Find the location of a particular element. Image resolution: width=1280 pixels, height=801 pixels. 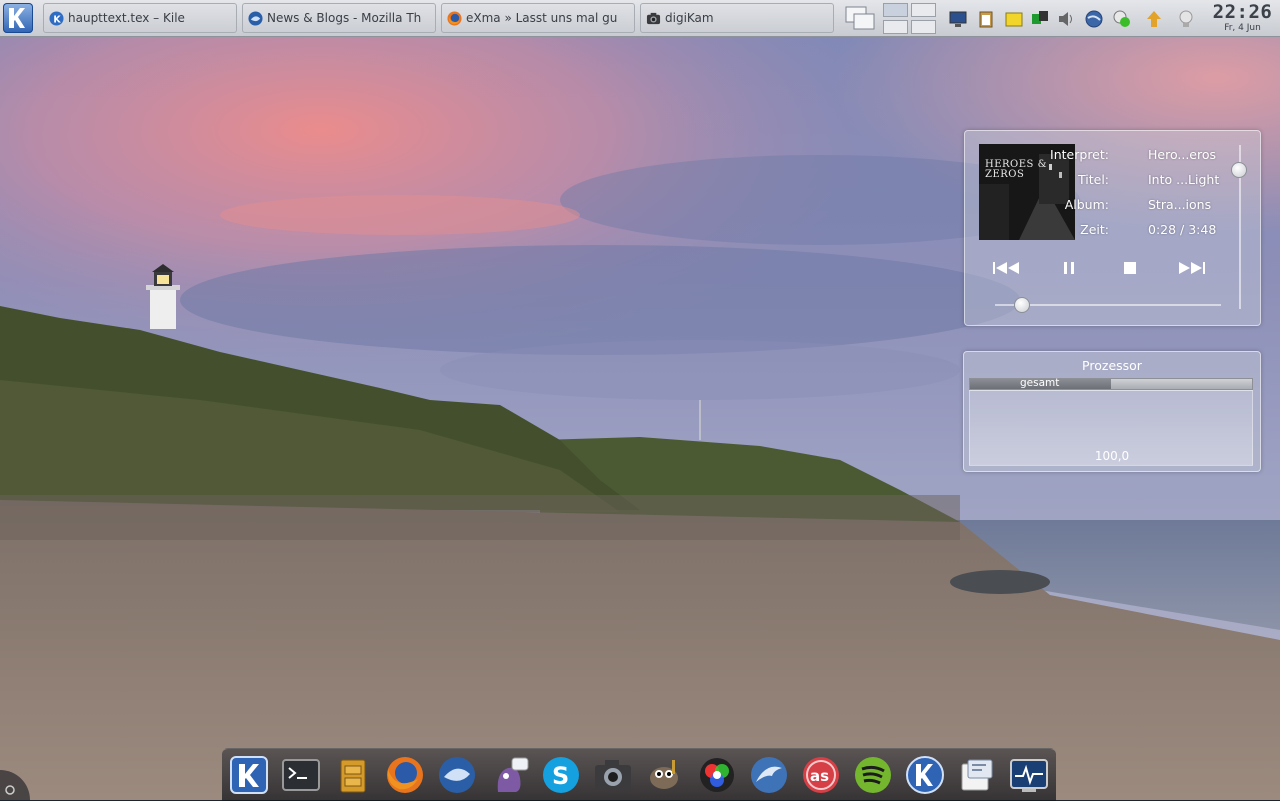

next-icon is located at coordinates (1192, 268).